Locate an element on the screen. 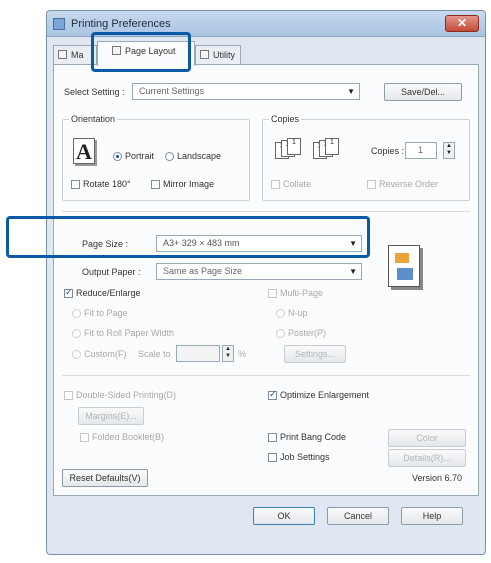 The width and height of the screenshot is (491, 563). reduce-enlarge-checkbox is located at coordinates (68, 292).